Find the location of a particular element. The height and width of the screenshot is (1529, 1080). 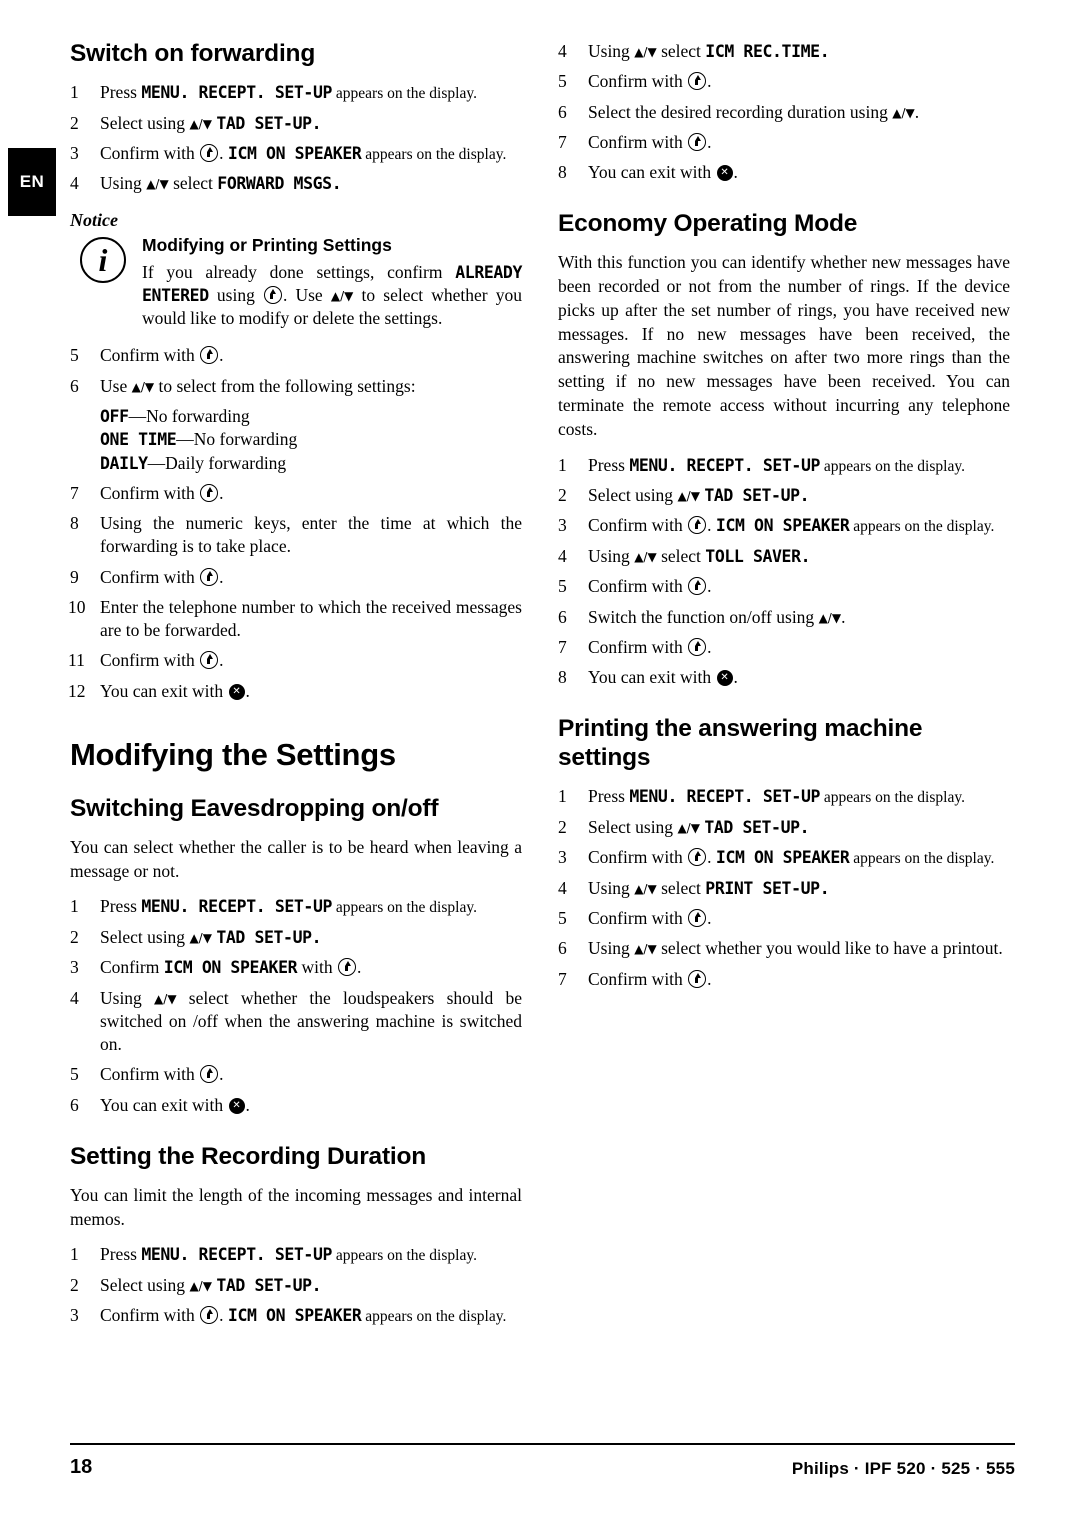

menu-keyword: TAD SET-UP is located at coordinates (264, 1285).